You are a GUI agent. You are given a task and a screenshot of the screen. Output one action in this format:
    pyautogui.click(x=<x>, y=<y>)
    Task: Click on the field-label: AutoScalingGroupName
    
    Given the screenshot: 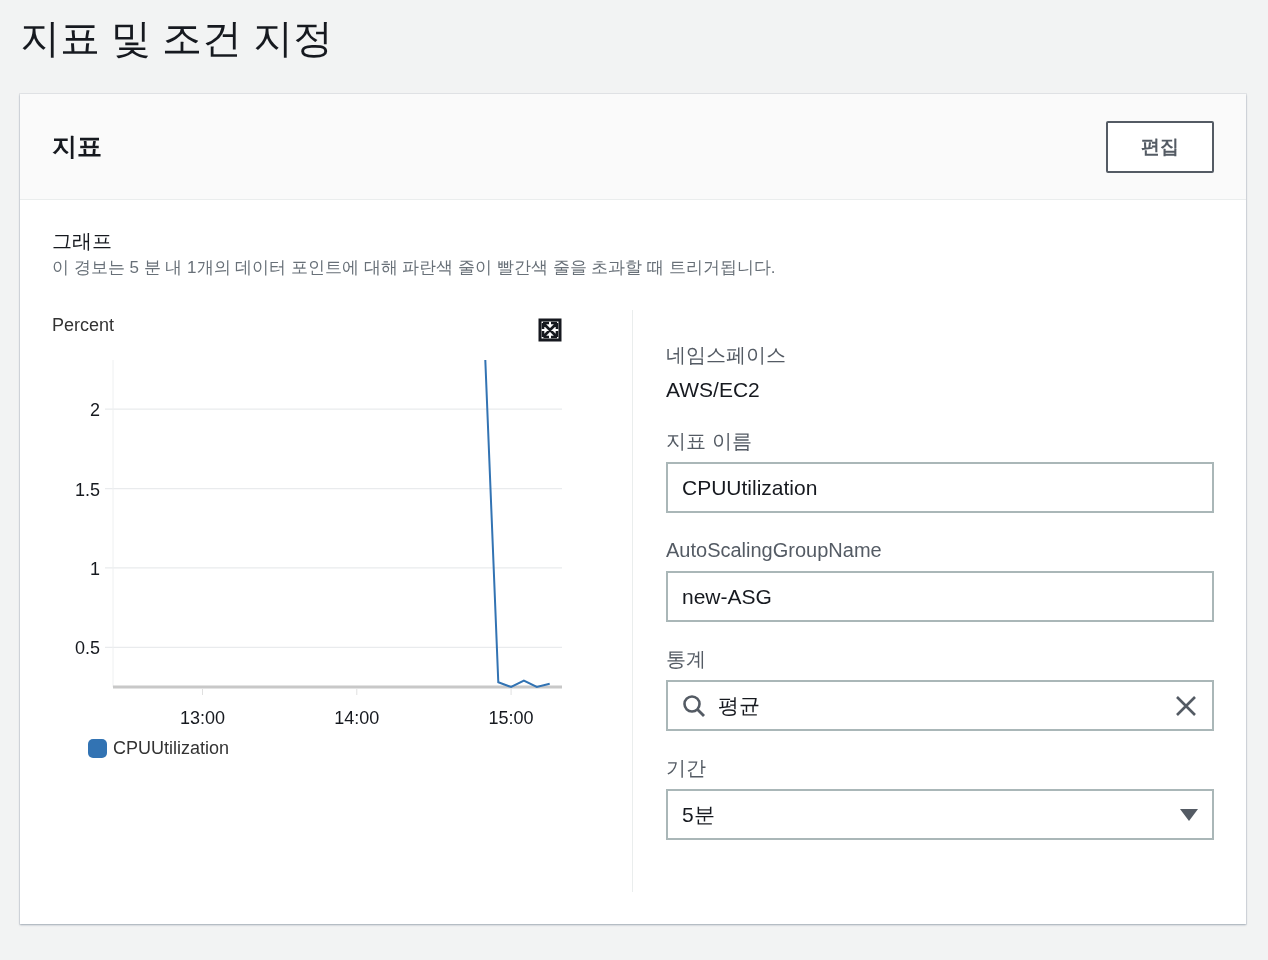 What is the action you would take?
    pyautogui.click(x=774, y=550)
    